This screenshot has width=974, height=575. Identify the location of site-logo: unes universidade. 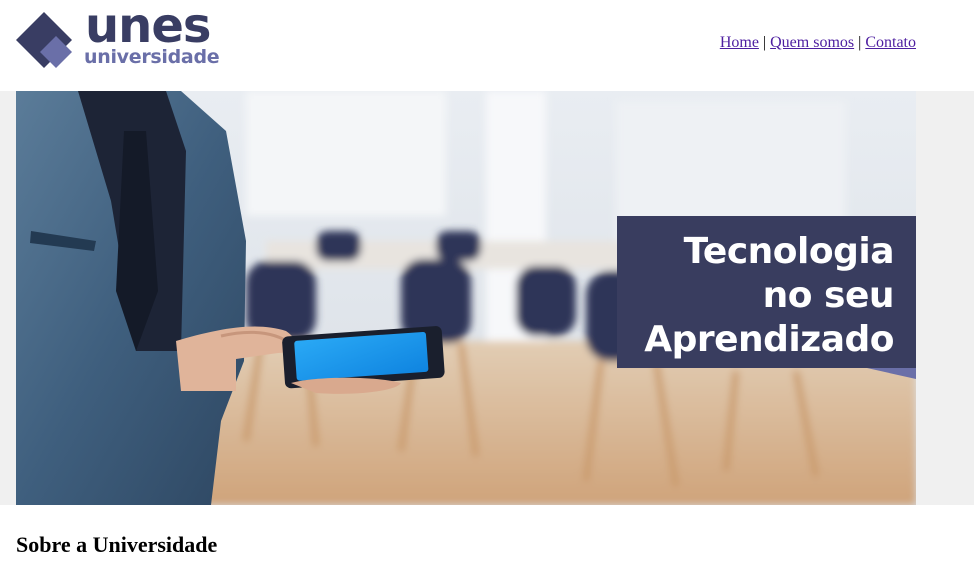
(126, 38).